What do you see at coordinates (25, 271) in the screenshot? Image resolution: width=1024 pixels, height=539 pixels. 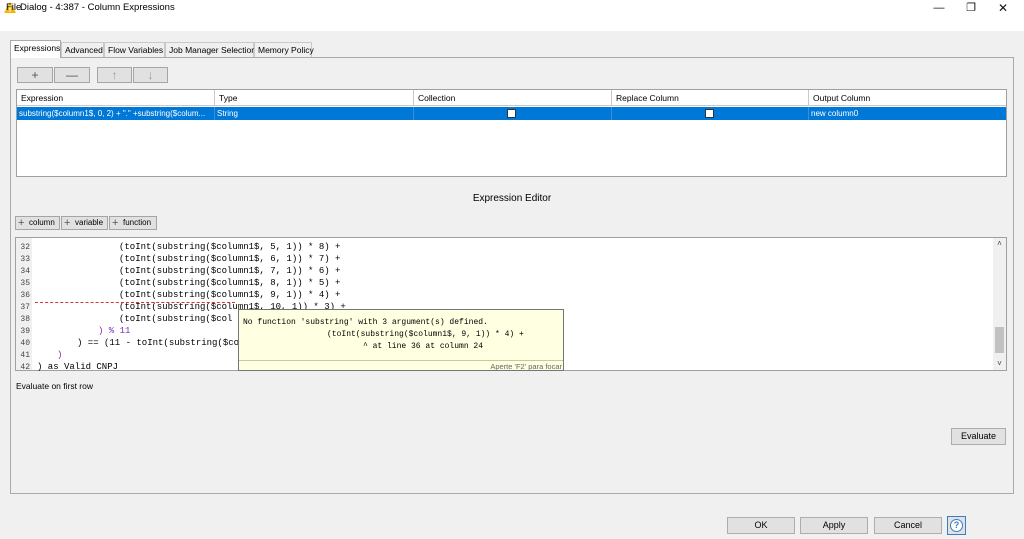 I see `line-number: 34` at bounding box center [25, 271].